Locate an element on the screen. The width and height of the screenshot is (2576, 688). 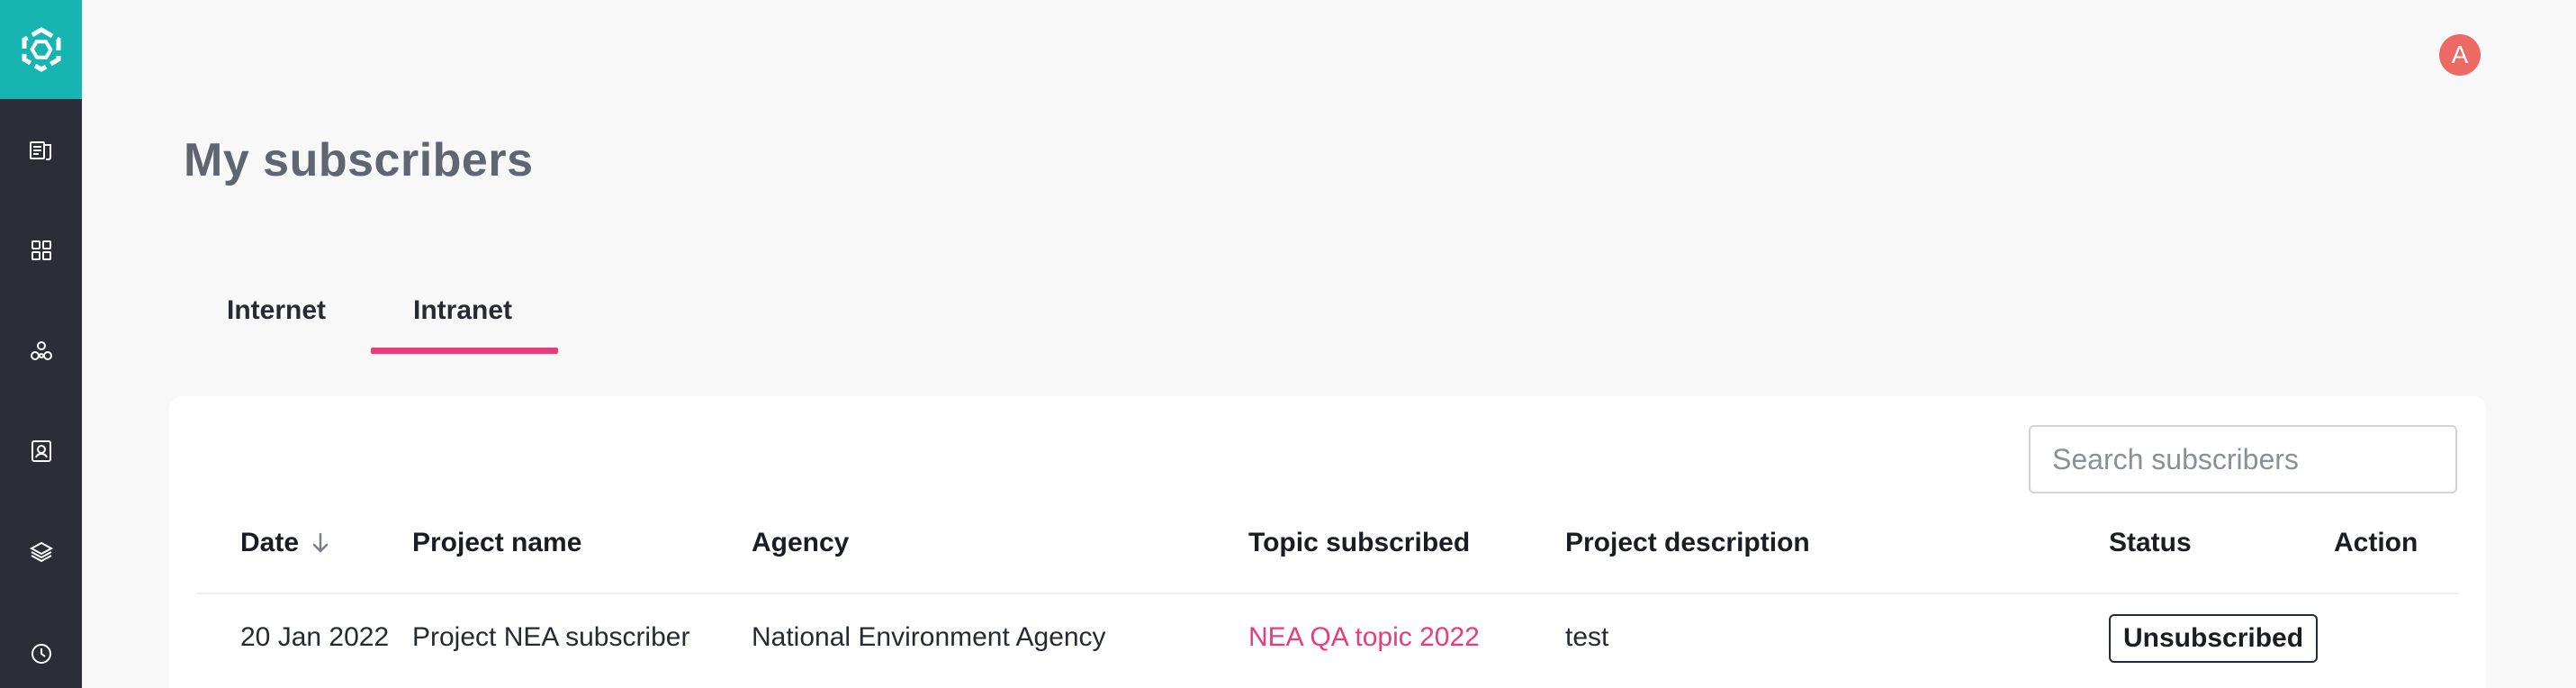
sidebar-item-contacts is located at coordinates (41, 451).